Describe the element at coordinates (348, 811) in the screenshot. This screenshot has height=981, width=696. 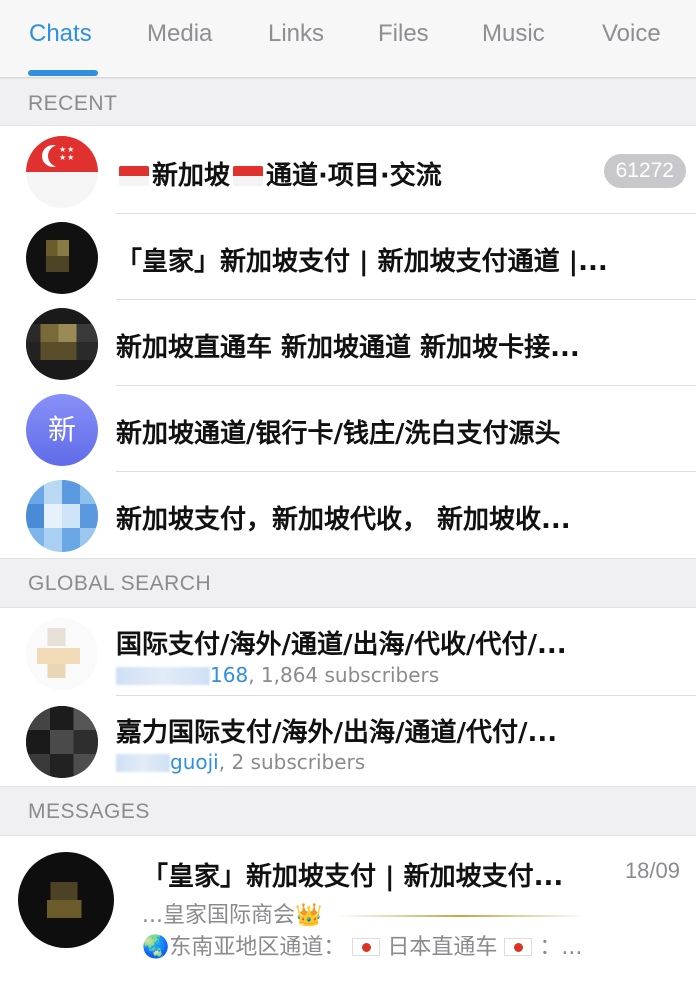
I see `section-header-messages: MESSAGES` at that location.